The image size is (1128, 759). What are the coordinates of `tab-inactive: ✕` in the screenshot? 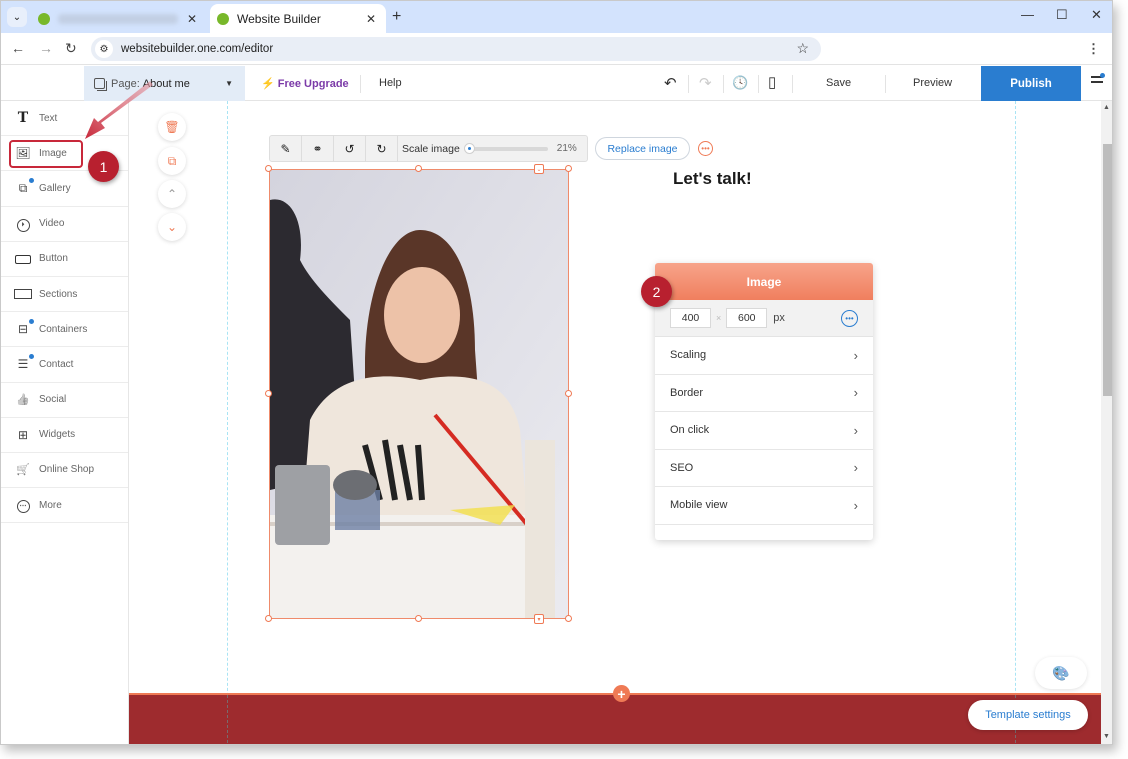 It's located at (119, 18).